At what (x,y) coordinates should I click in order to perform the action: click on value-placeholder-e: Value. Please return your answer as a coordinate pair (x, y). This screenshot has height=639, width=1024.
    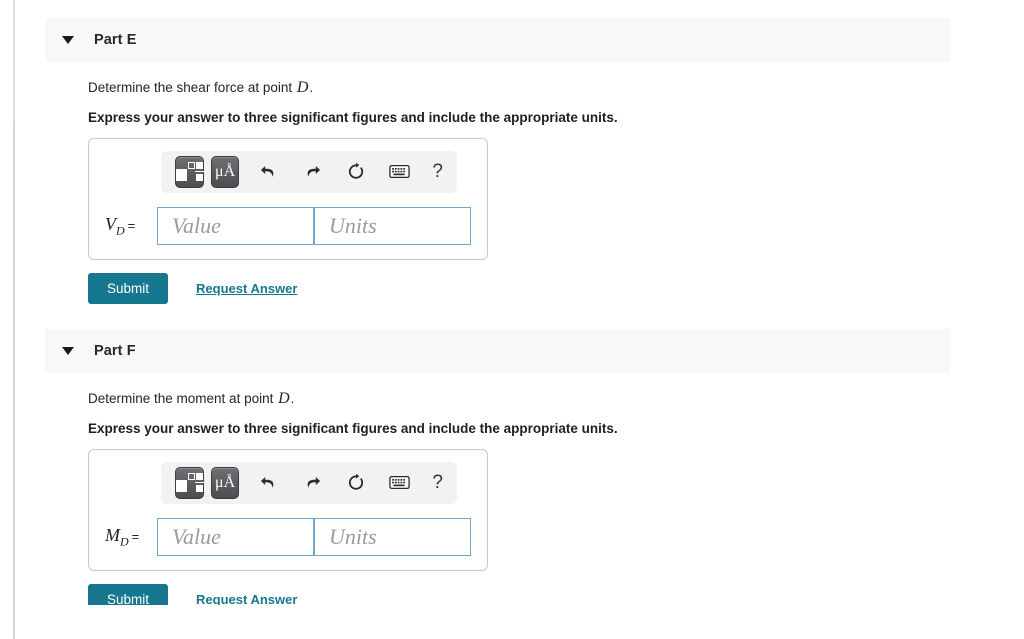
    Looking at the image, I should click on (196, 225).